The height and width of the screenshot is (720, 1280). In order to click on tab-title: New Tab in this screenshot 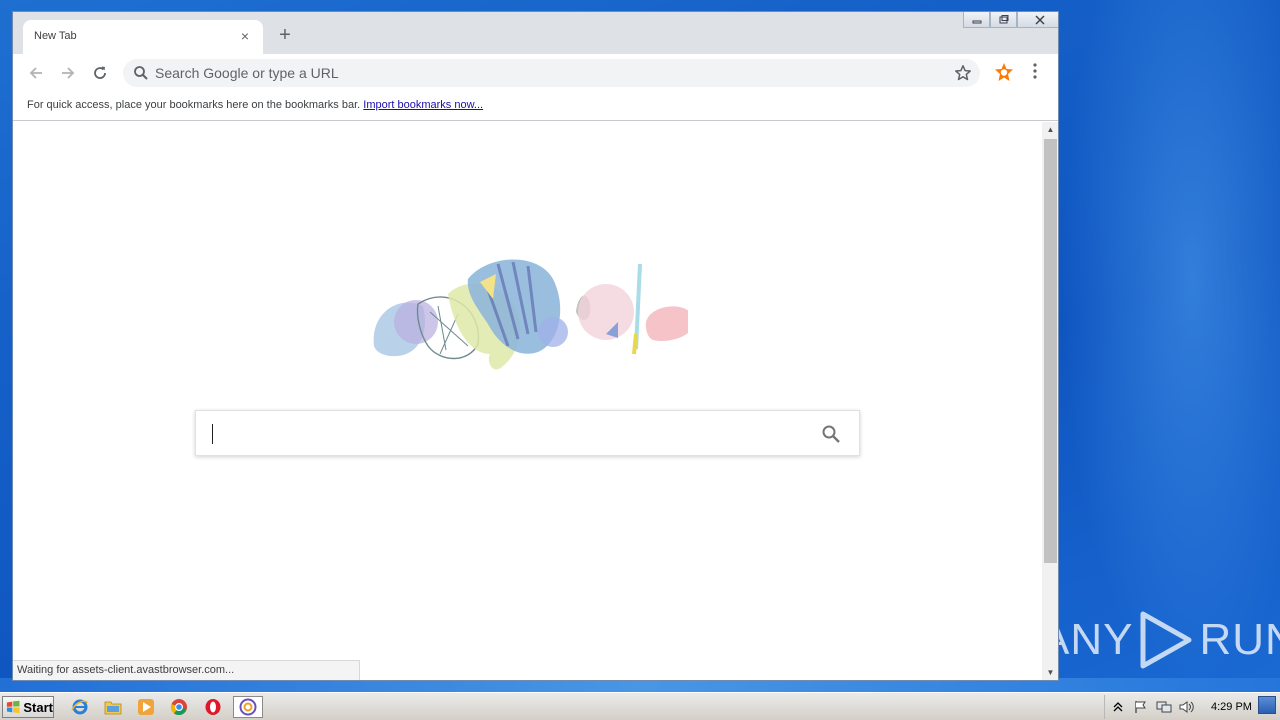, I will do `click(55, 36)`.